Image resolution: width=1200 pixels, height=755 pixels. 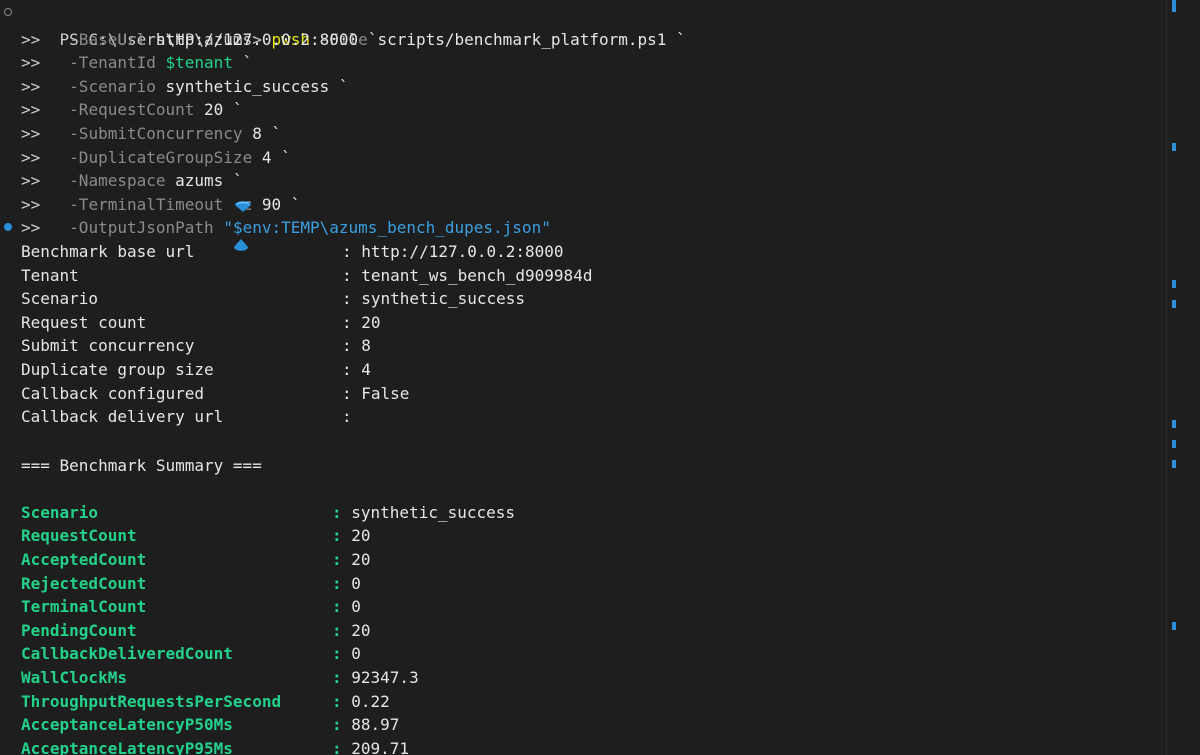 What do you see at coordinates (243, 206) in the screenshot?
I see `cursor-marker-icon` at bounding box center [243, 206].